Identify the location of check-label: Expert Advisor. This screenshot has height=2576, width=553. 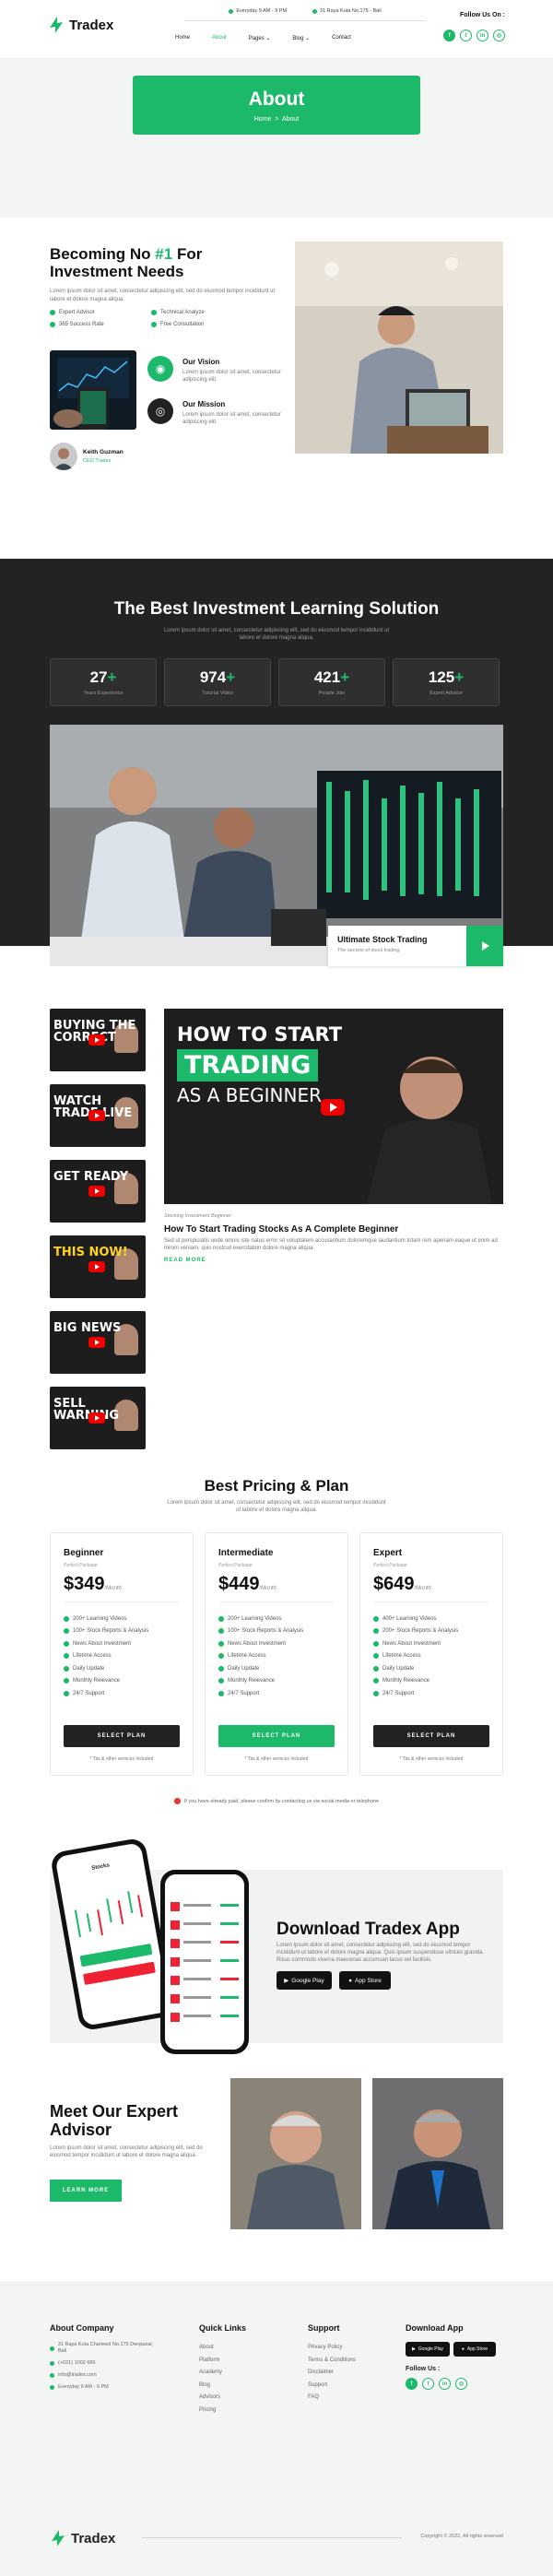
(77, 312).